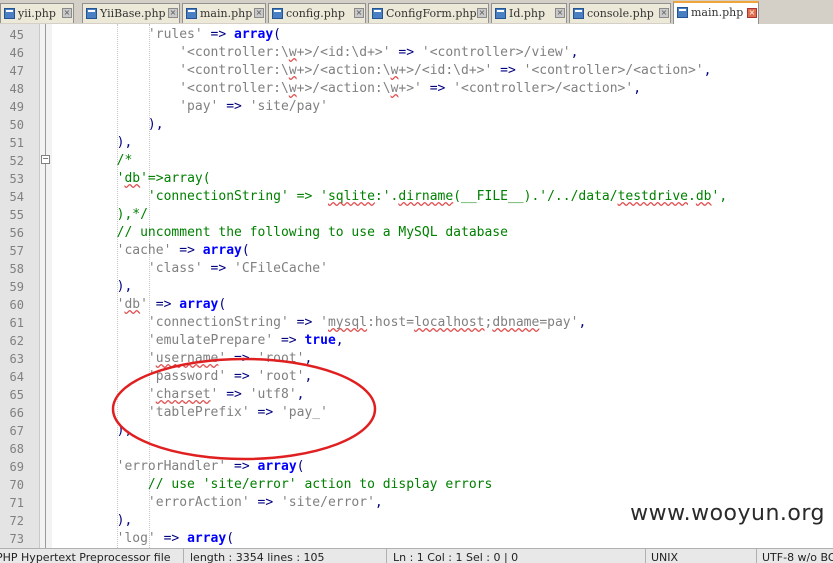 The width and height of the screenshot is (833, 563). Describe the element at coordinates (131, 13) in the screenshot. I see `tab-yiibase-php: YiiBase.php ×` at that location.